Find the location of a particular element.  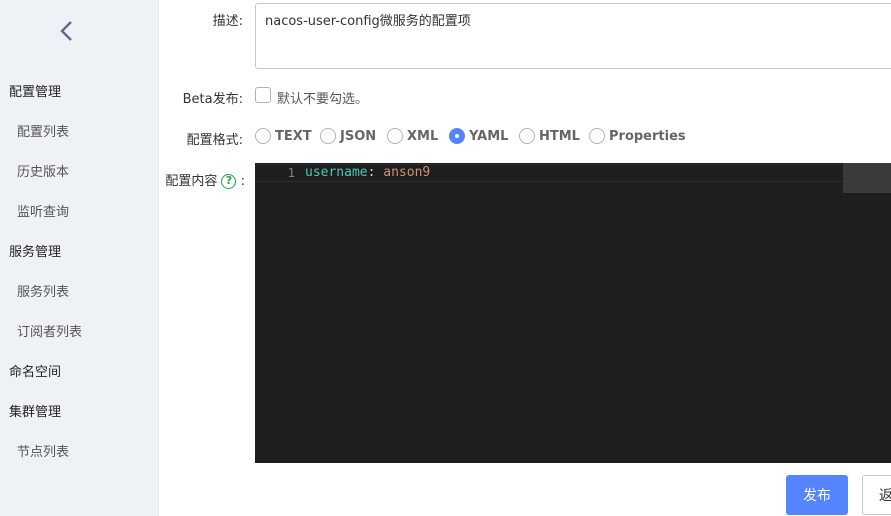

format-radio-json: JSON is located at coordinates (348, 136).